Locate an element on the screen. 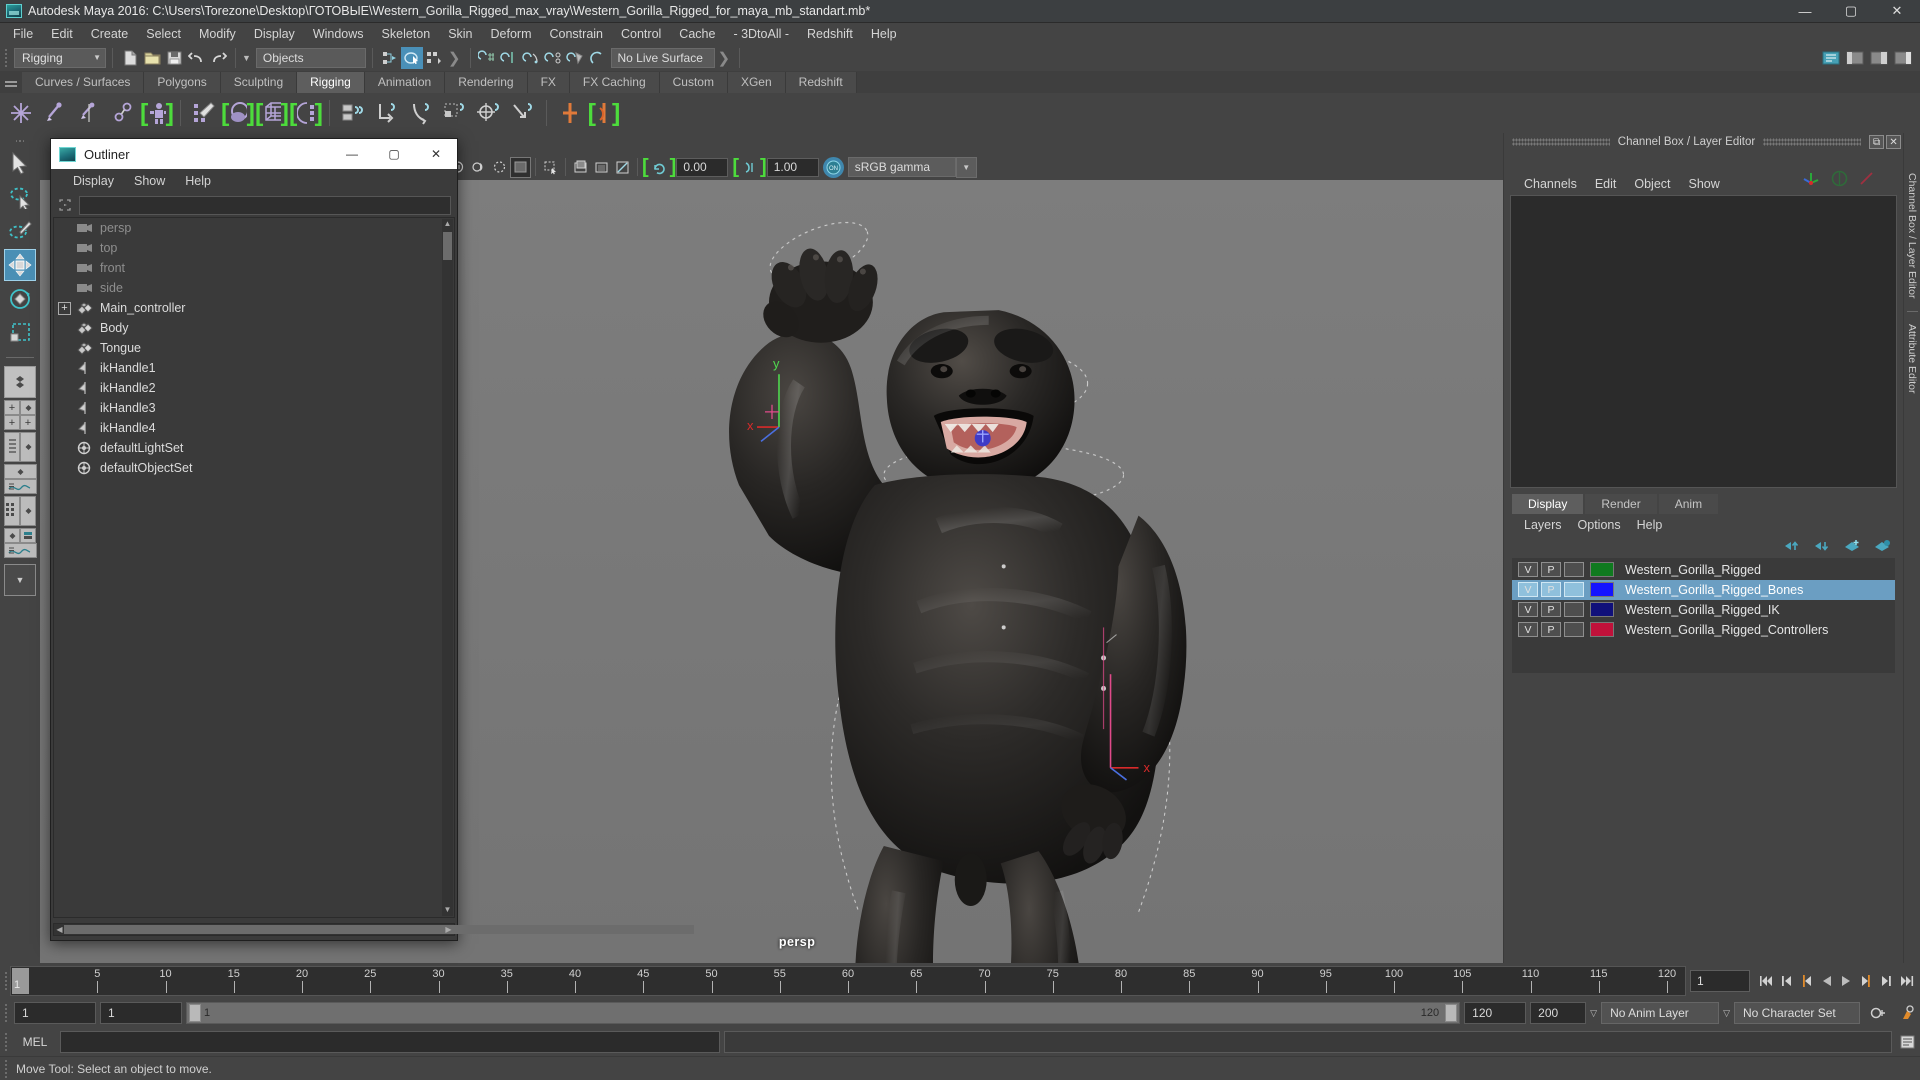  redo-icon is located at coordinates (218, 58).